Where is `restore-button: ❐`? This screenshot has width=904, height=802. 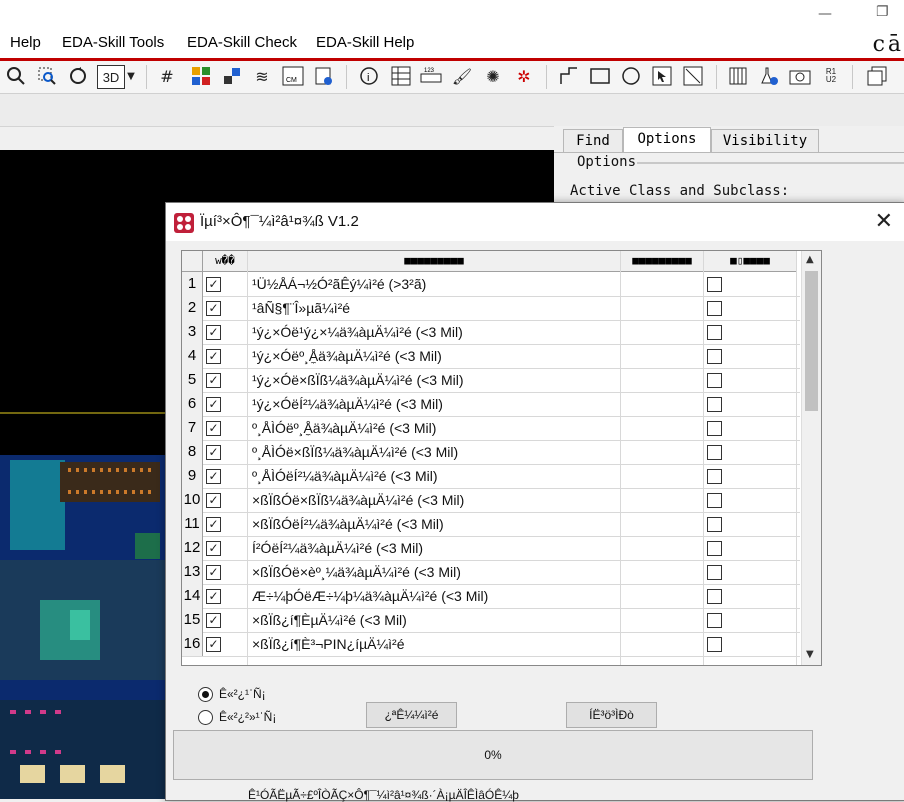 restore-button: ❐ is located at coordinates (882, 12).